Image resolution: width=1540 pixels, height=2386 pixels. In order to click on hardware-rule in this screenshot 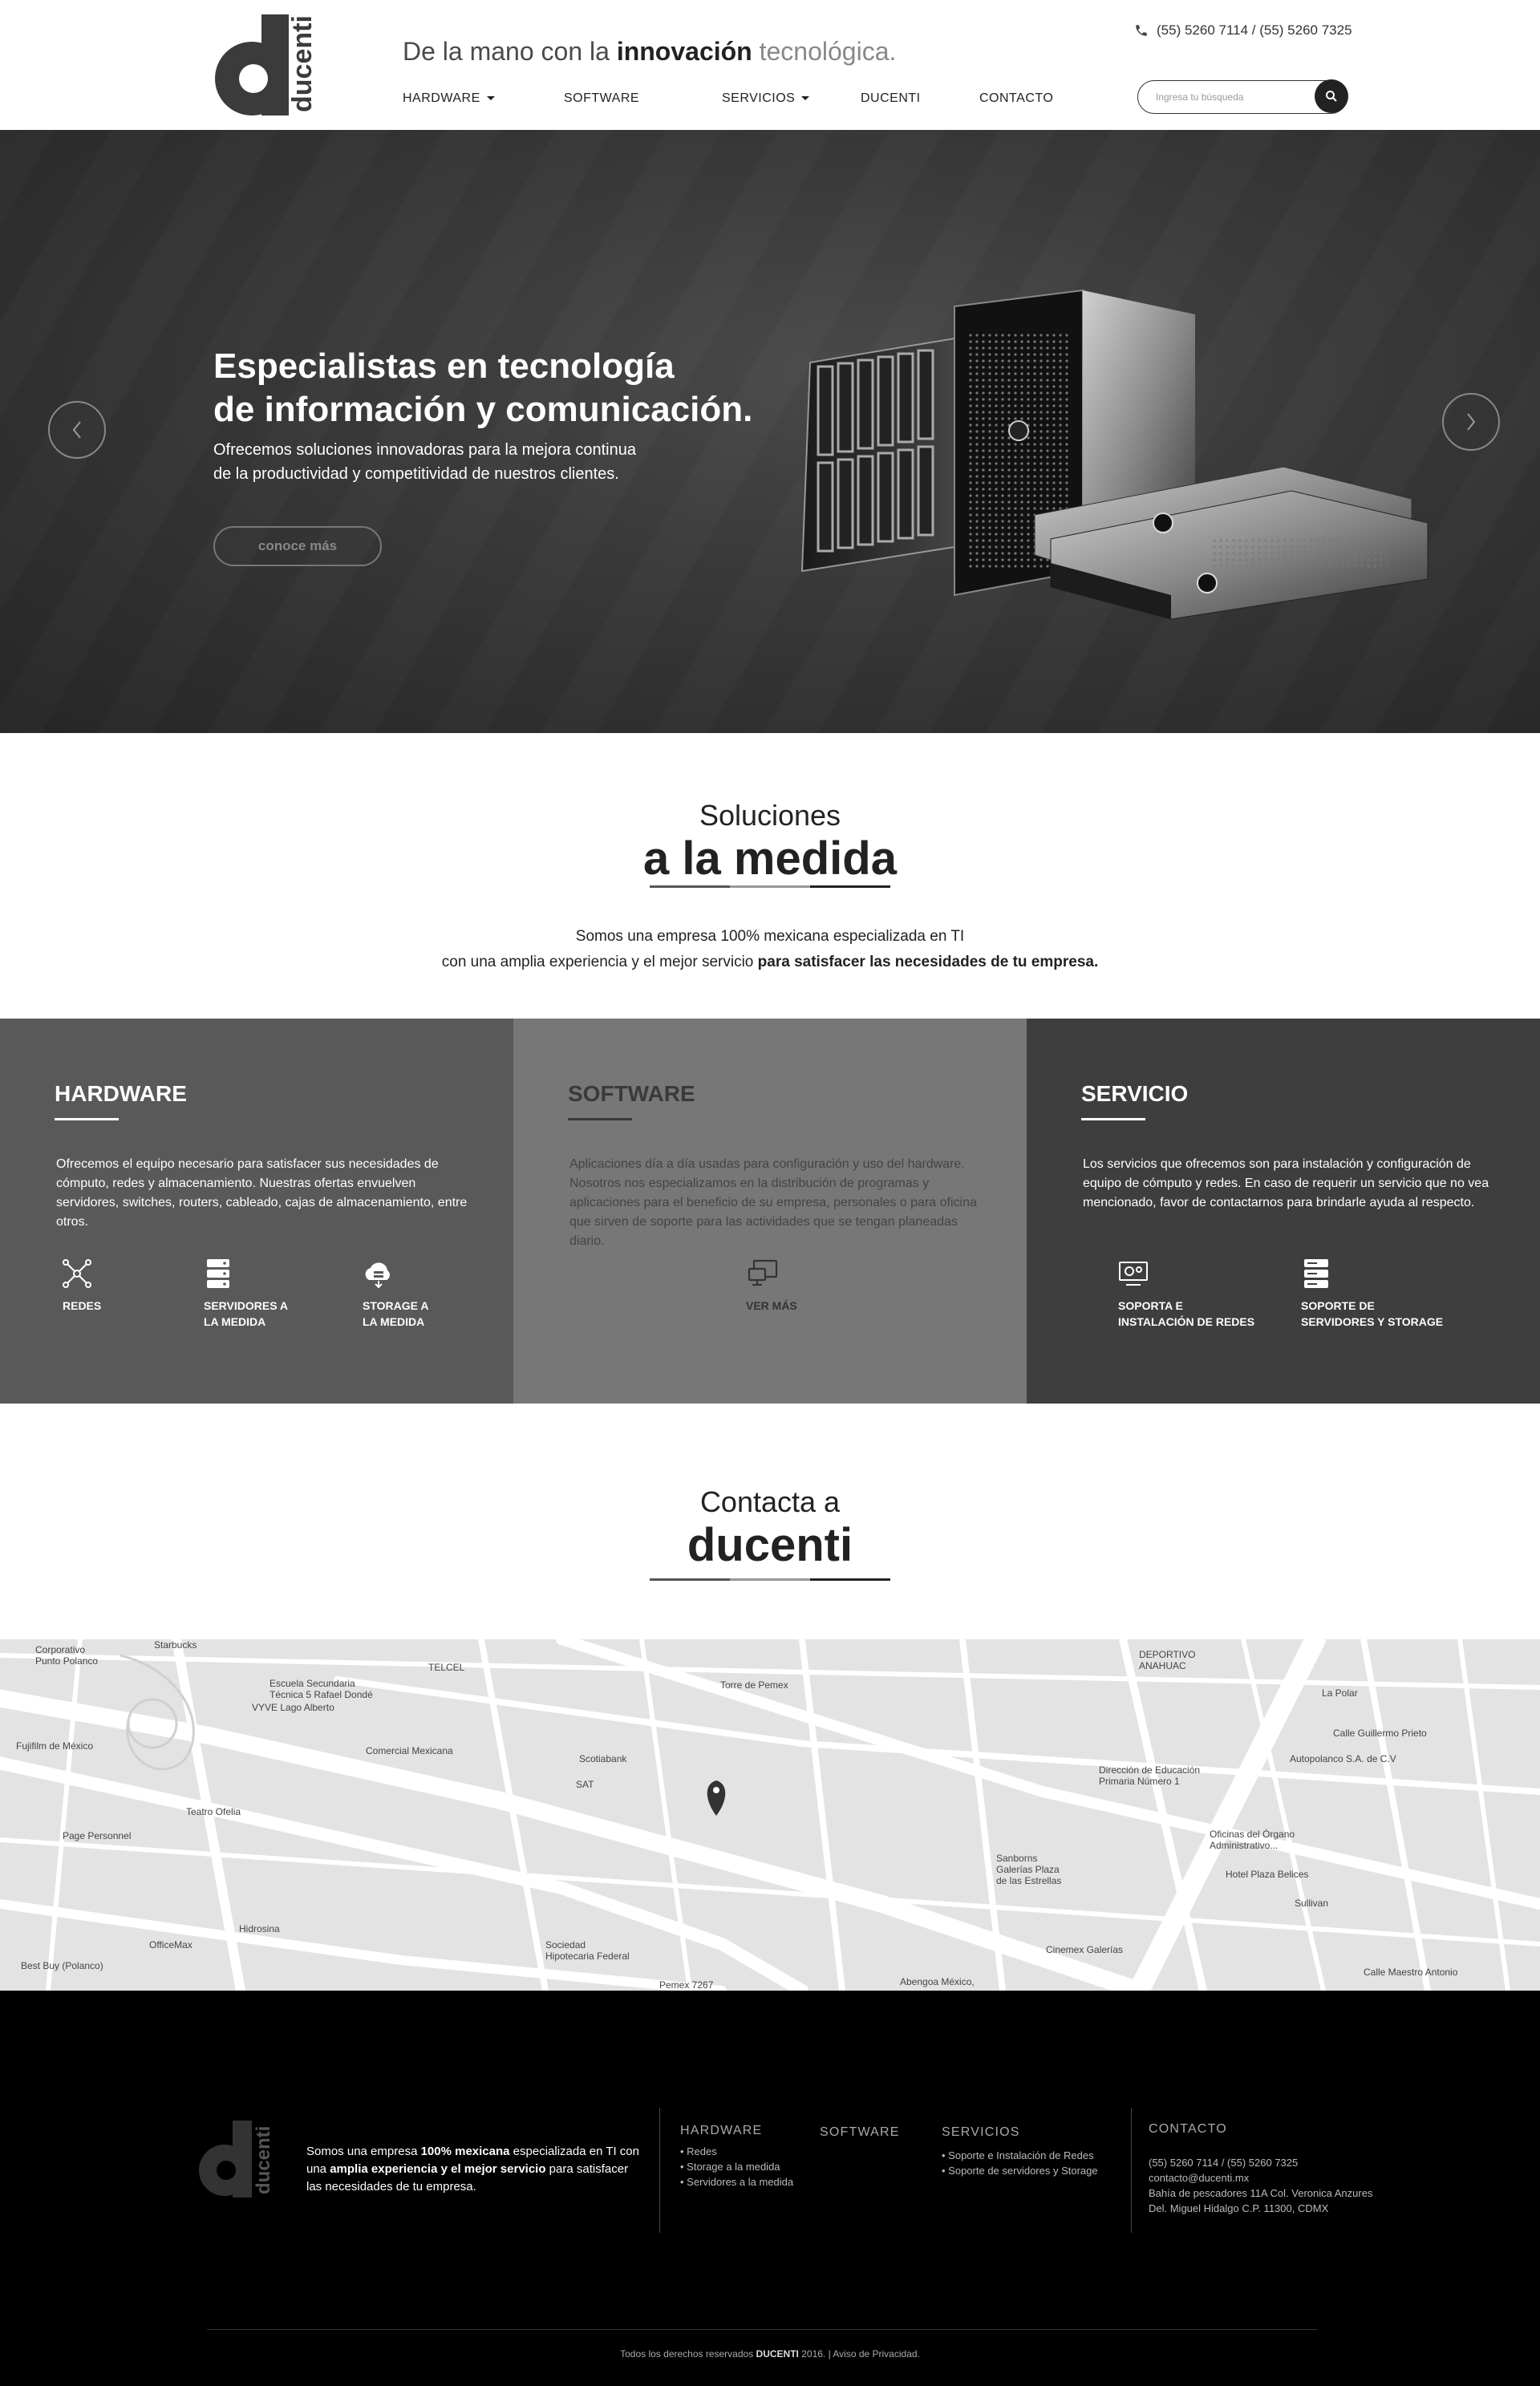, I will do `click(87, 1119)`.